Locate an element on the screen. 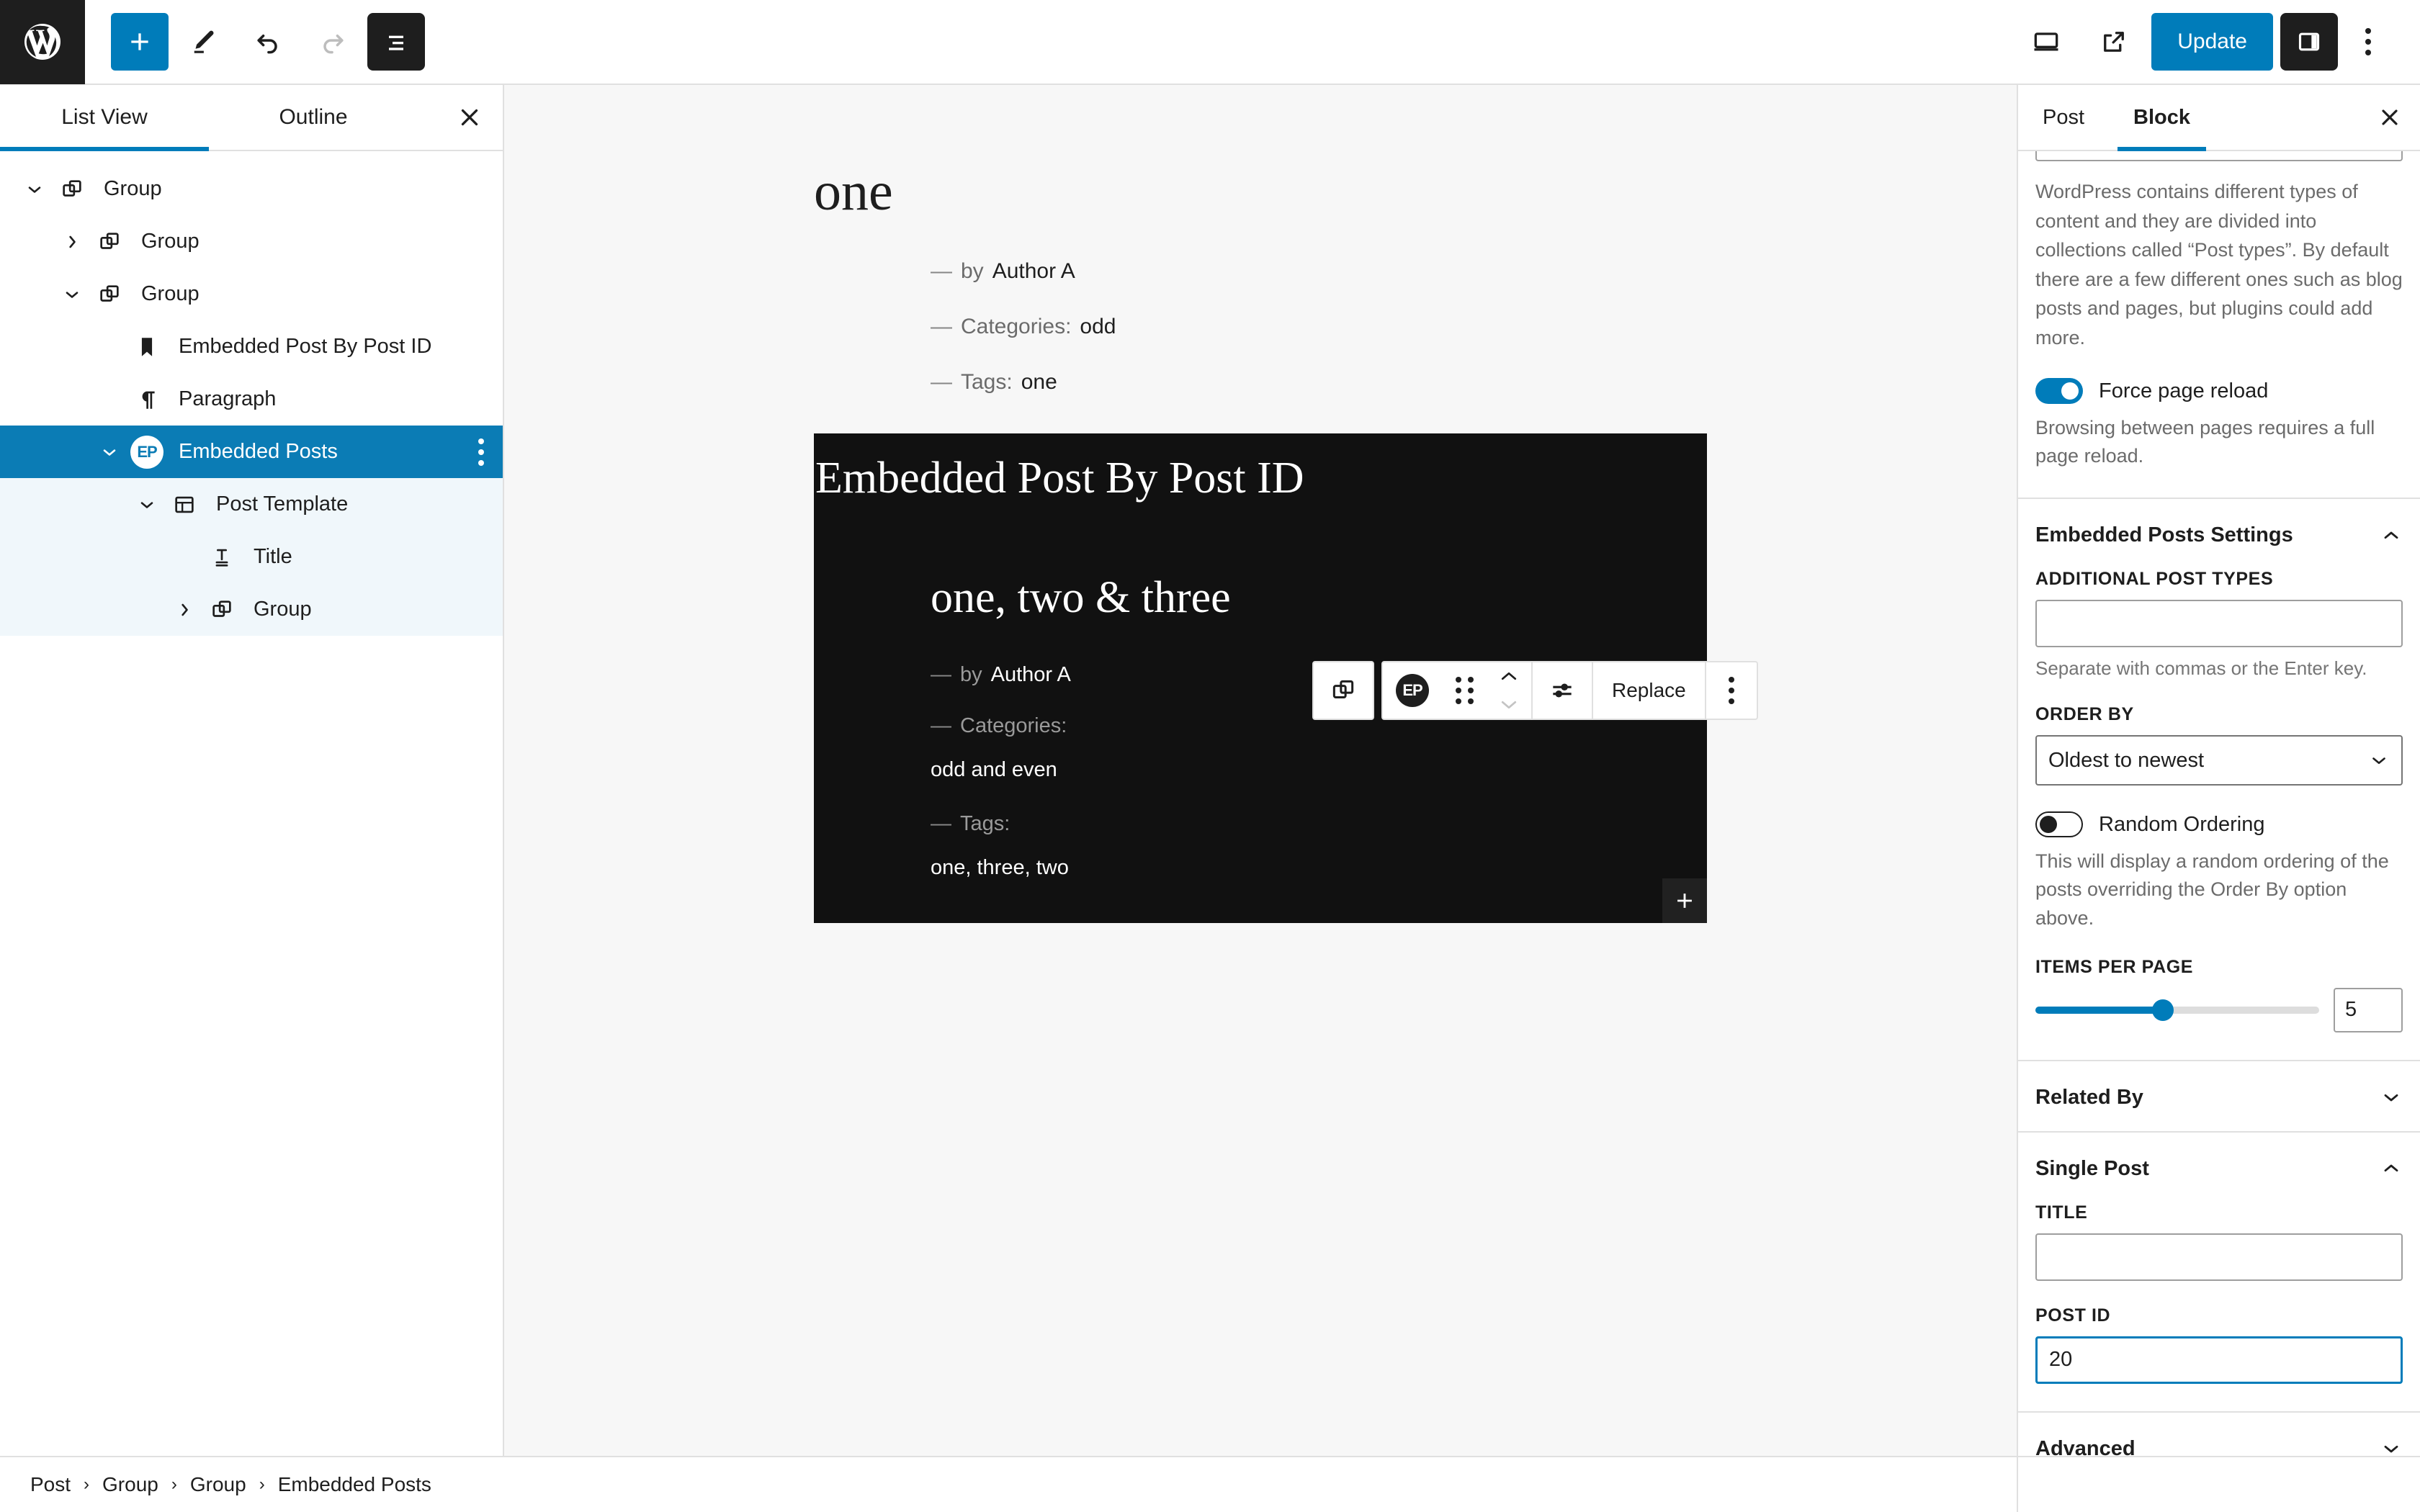 This screenshot has width=2420, height=1512. more-options-button is located at coordinates (2368, 42).